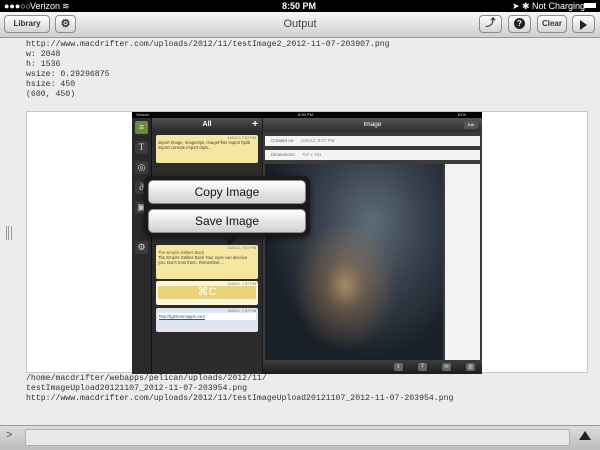 The width and height of the screenshot is (600, 450). What do you see at coordinates (470, 367) in the screenshot?
I see `trash-icon: ▥` at bounding box center [470, 367].